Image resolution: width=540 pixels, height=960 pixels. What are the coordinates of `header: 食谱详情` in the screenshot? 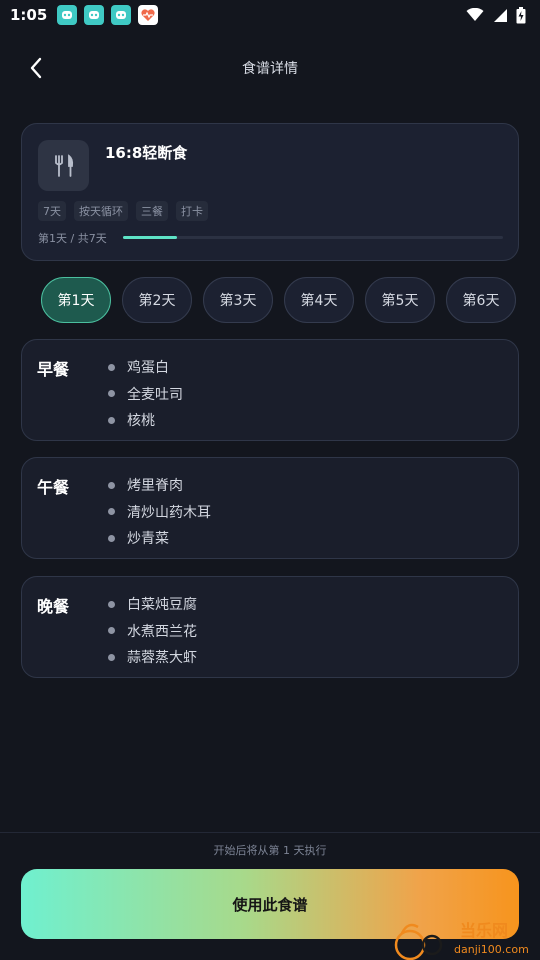 It's located at (270, 68).